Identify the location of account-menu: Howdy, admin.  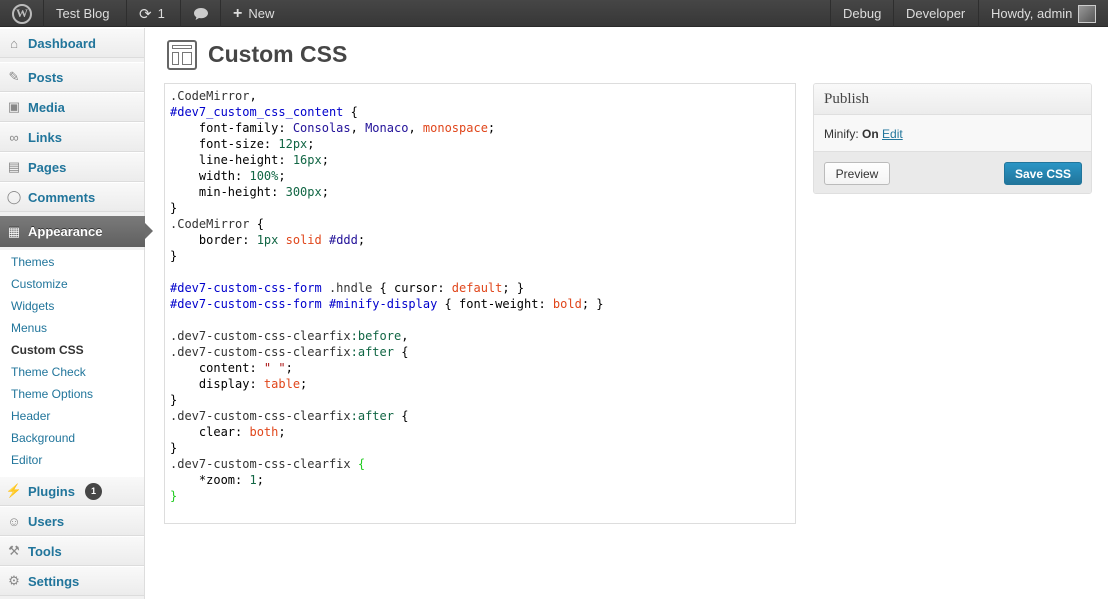
(1043, 13).